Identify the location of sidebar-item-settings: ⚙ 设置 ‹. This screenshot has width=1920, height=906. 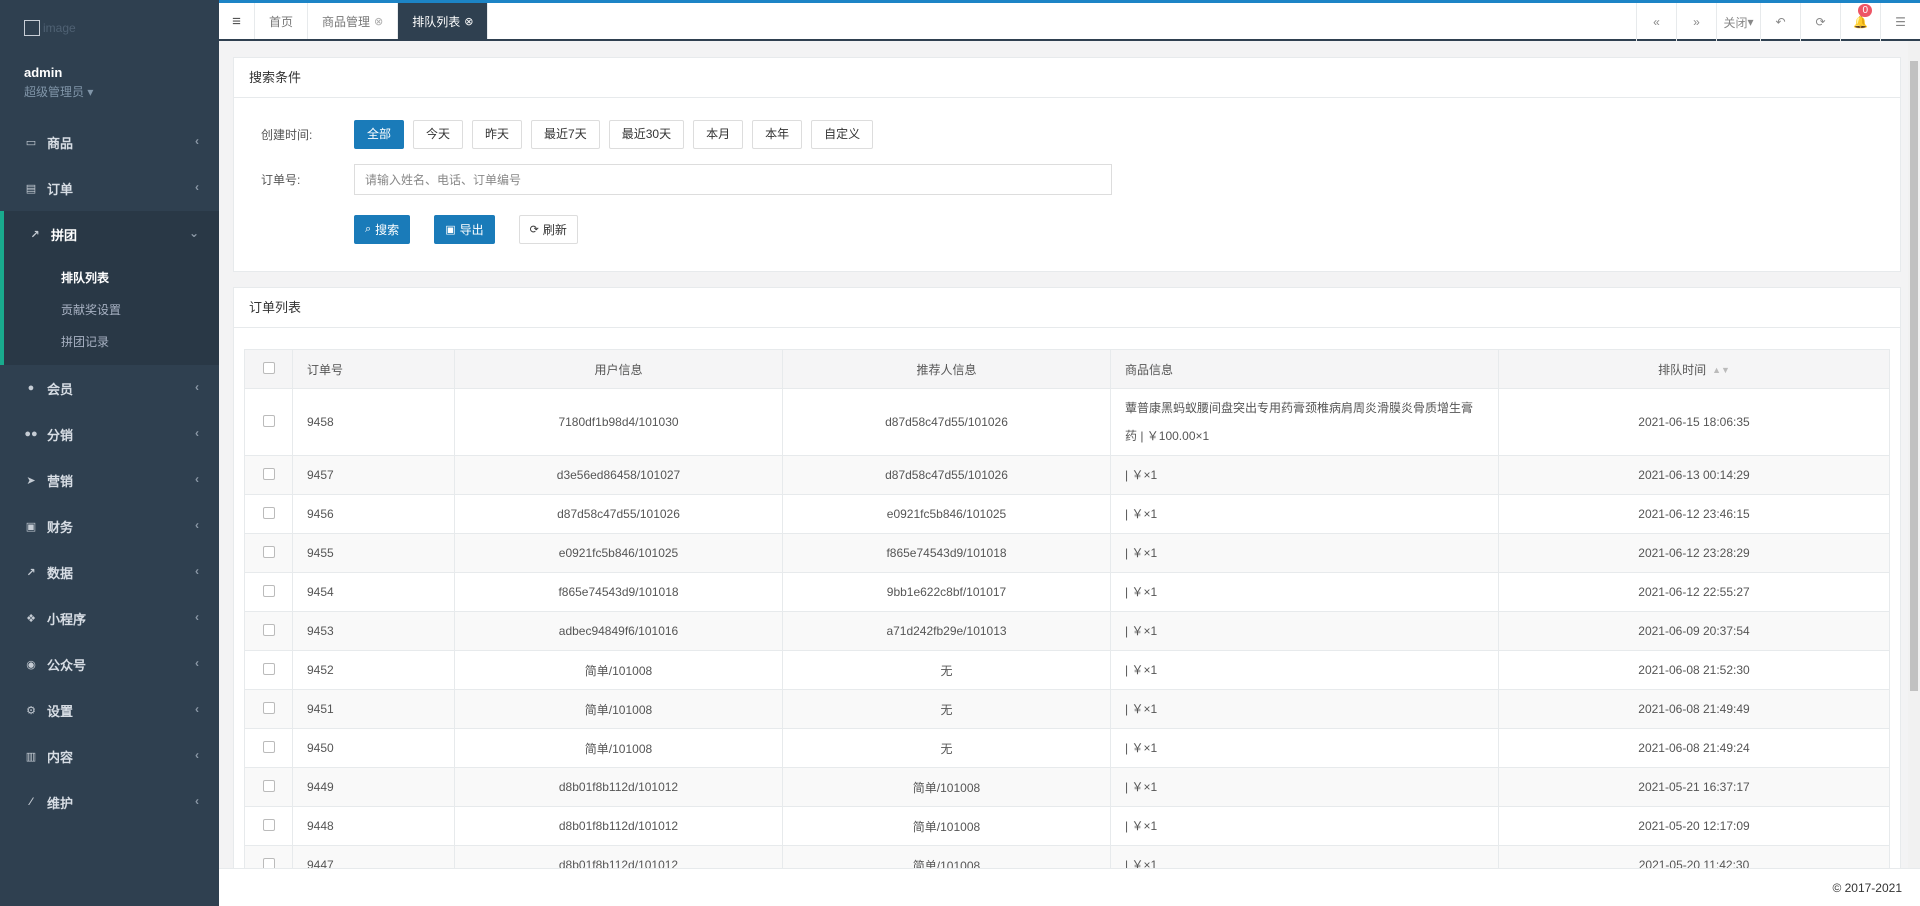
(109, 710).